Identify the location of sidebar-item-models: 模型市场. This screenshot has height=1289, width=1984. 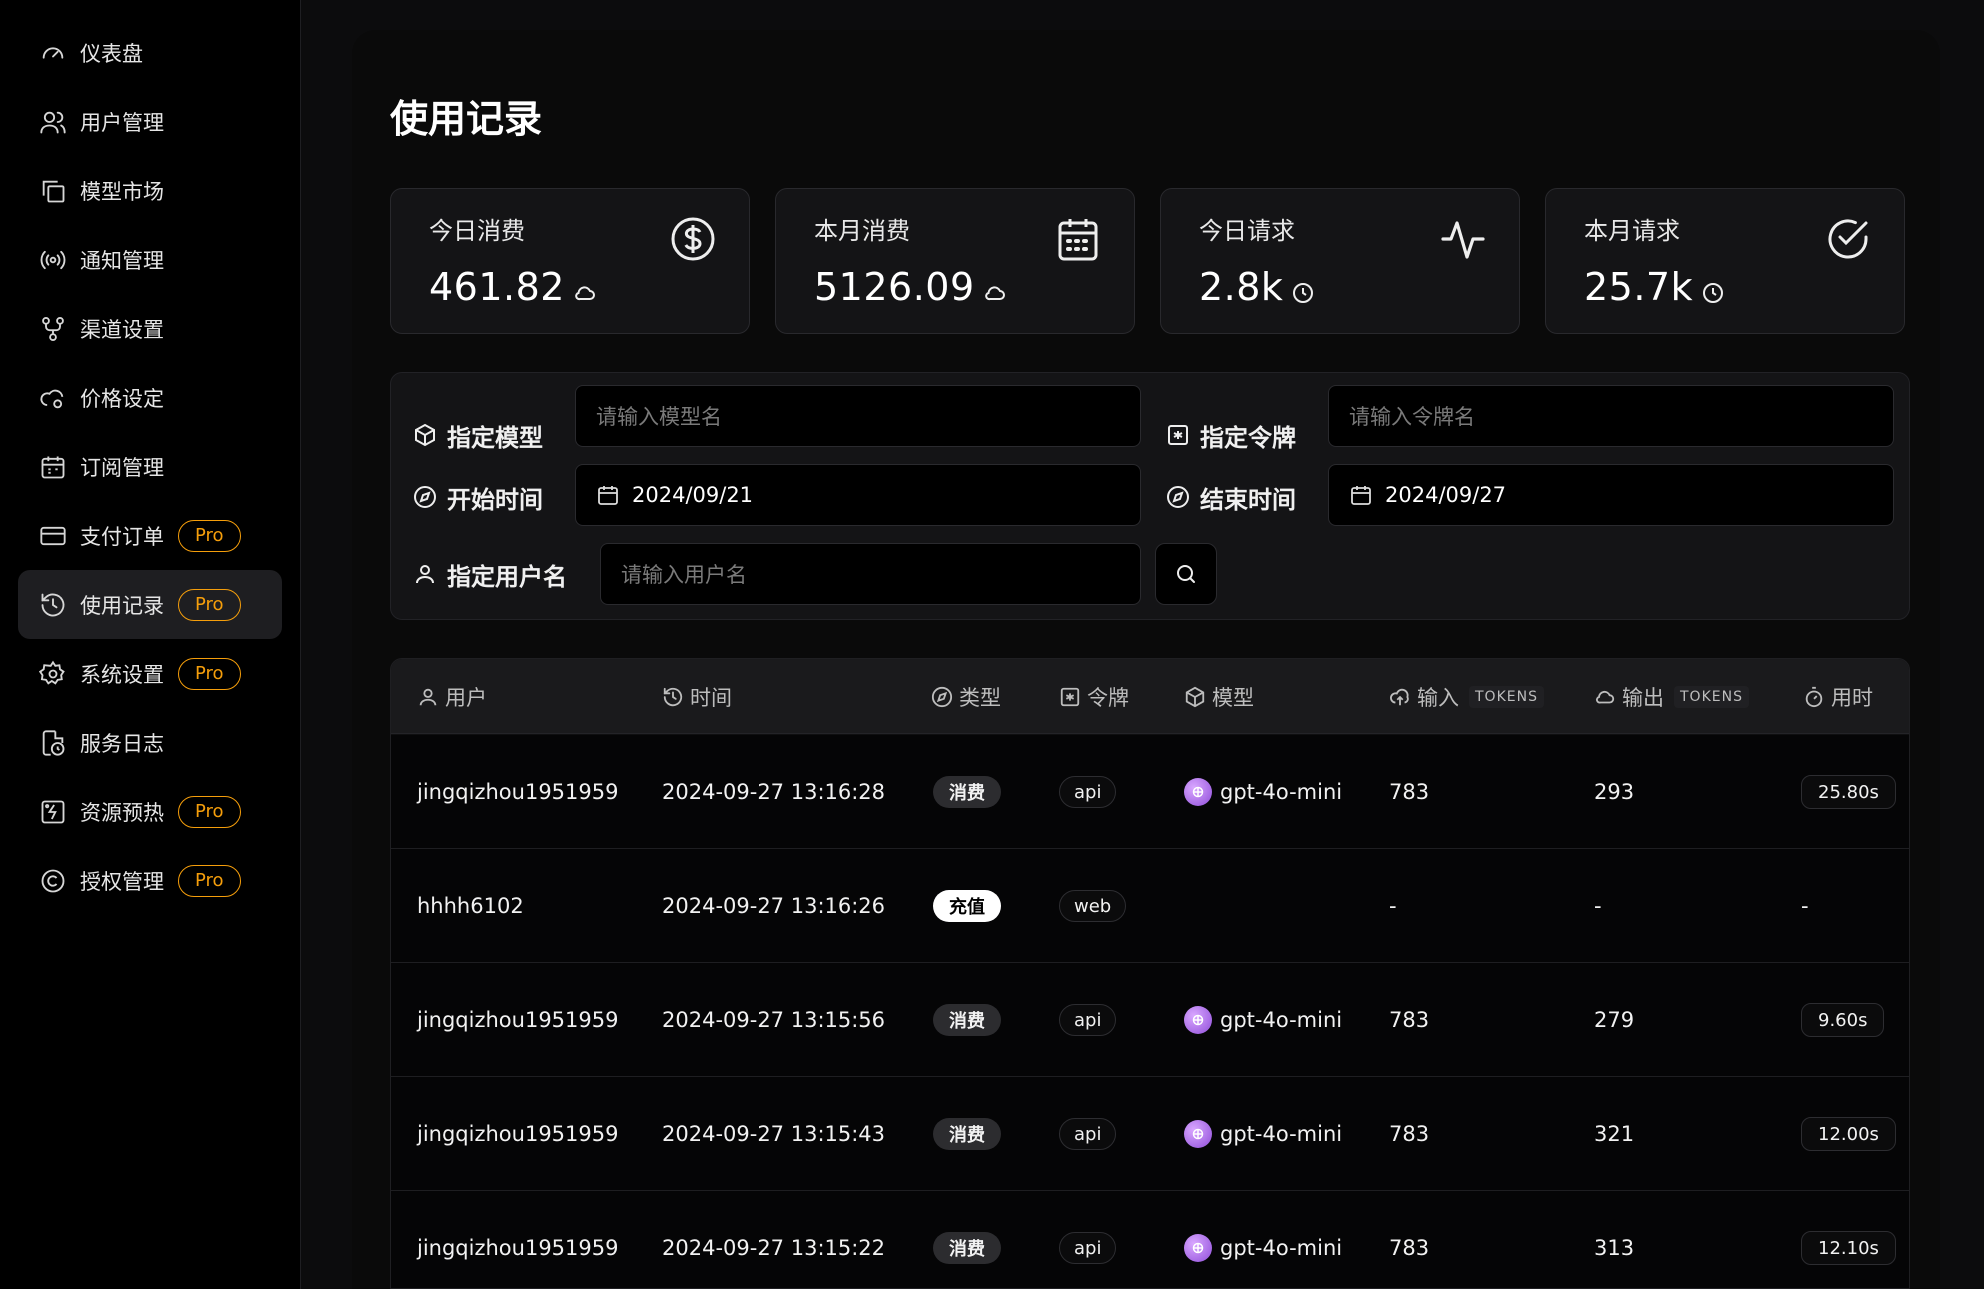
(150, 190).